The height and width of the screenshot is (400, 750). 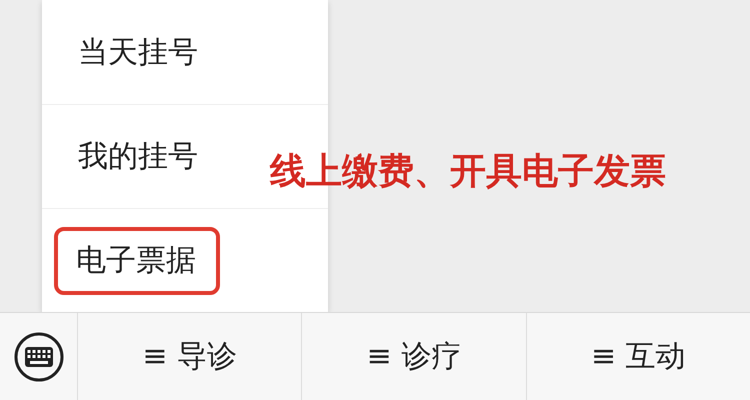 I want to click on menu-bar-tab: ≡ 诊疗, so click(x=414, y=356).